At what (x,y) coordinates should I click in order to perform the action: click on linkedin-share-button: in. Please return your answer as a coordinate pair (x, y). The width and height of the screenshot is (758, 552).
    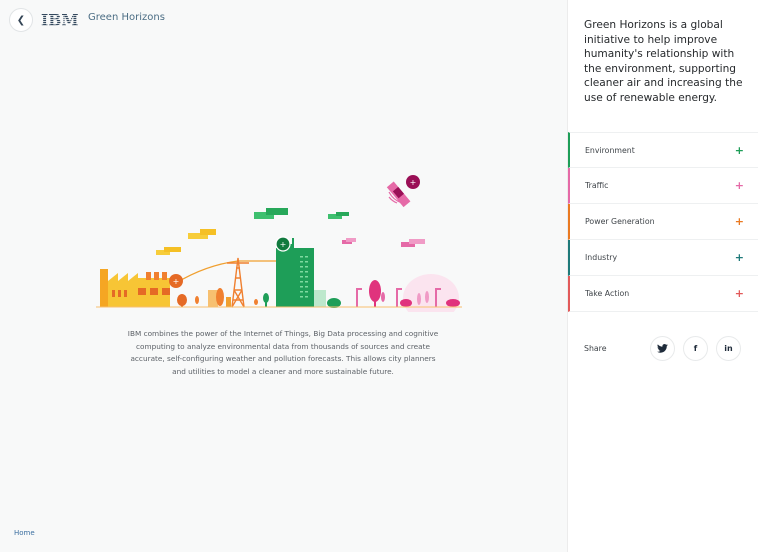
    Looking at the image, I should click on (728, 348).